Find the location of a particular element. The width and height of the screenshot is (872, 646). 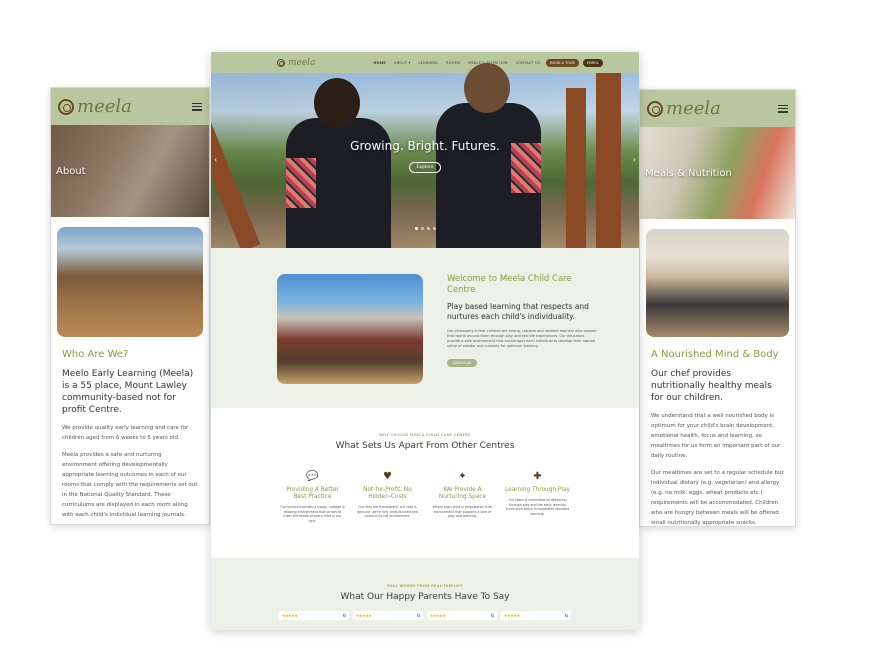

feature-title: Not-for-Profit, No Hidden-Costs is located at coordinates (387, 493).